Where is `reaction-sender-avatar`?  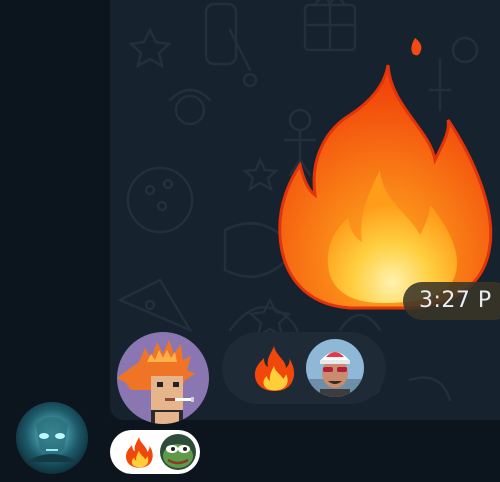 reaction-sender-avatar is located at coordinates (163, 378).